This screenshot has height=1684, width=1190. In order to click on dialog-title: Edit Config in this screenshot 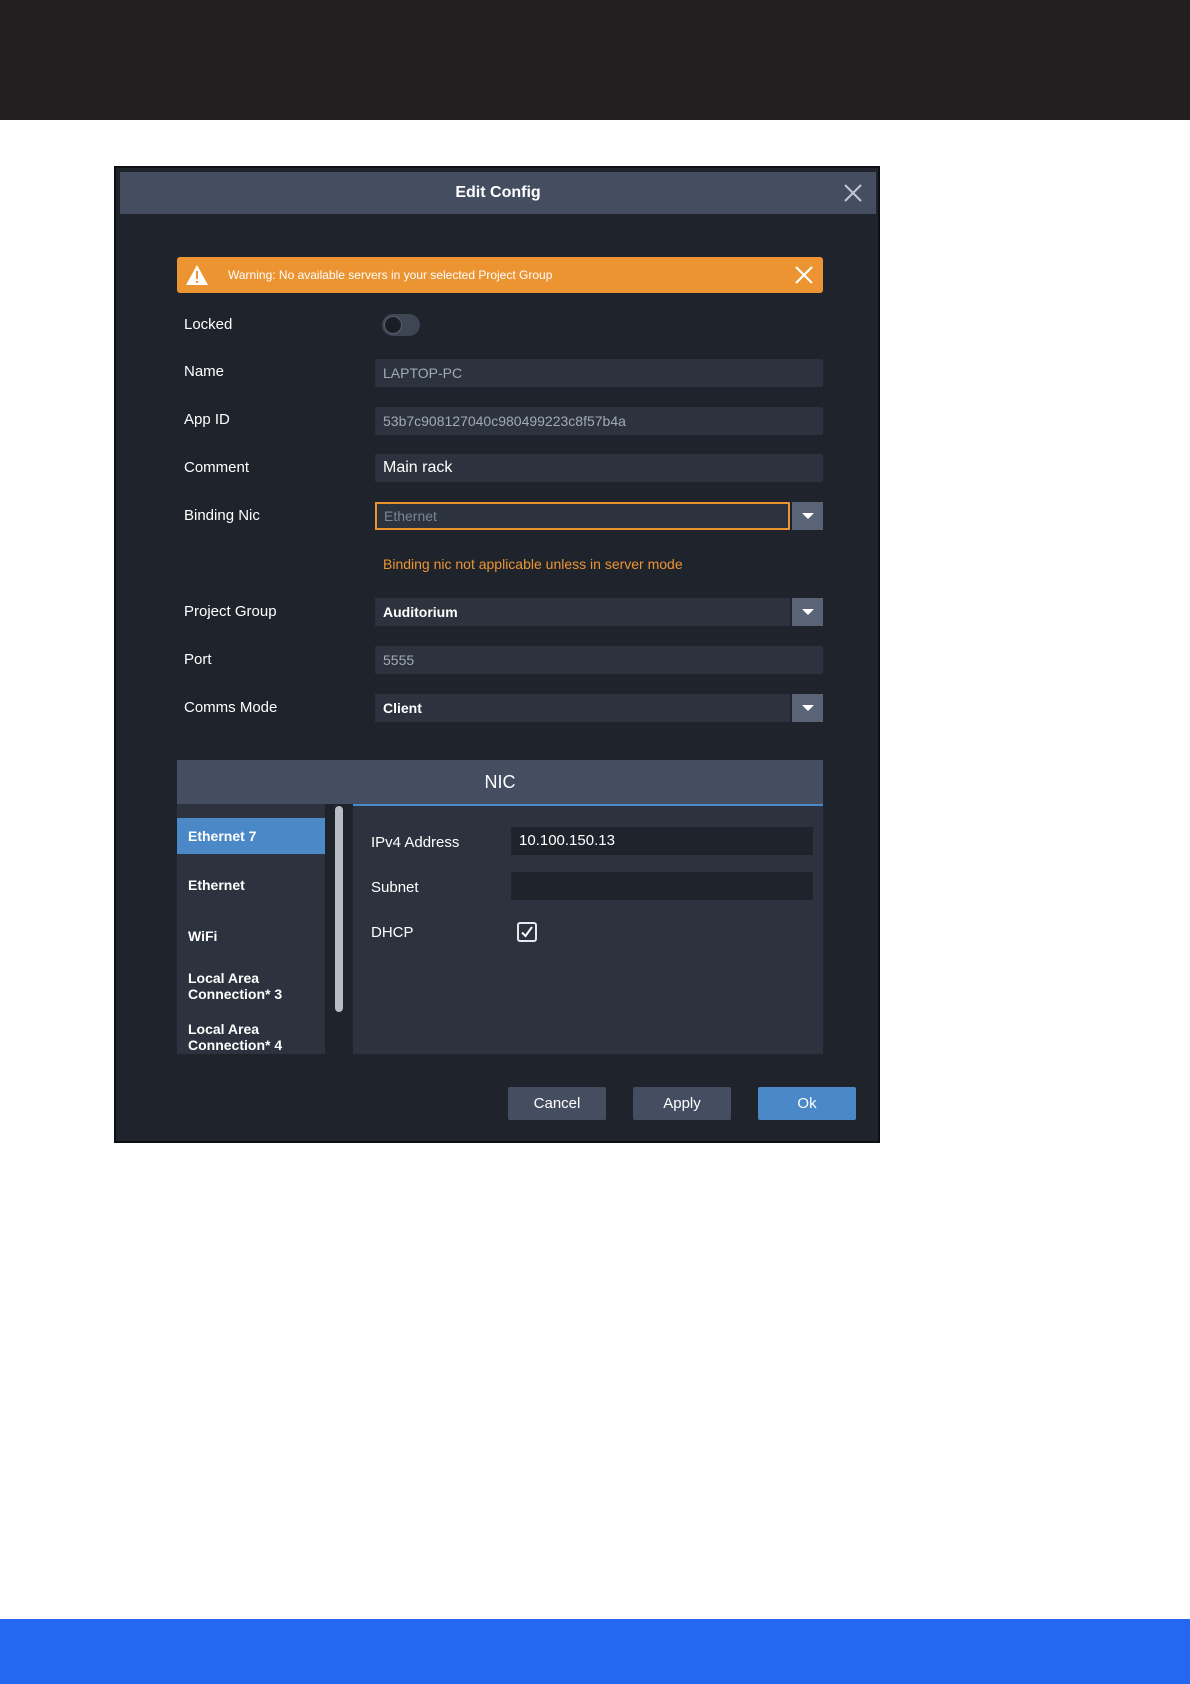, I will do `click(498, 192)`.